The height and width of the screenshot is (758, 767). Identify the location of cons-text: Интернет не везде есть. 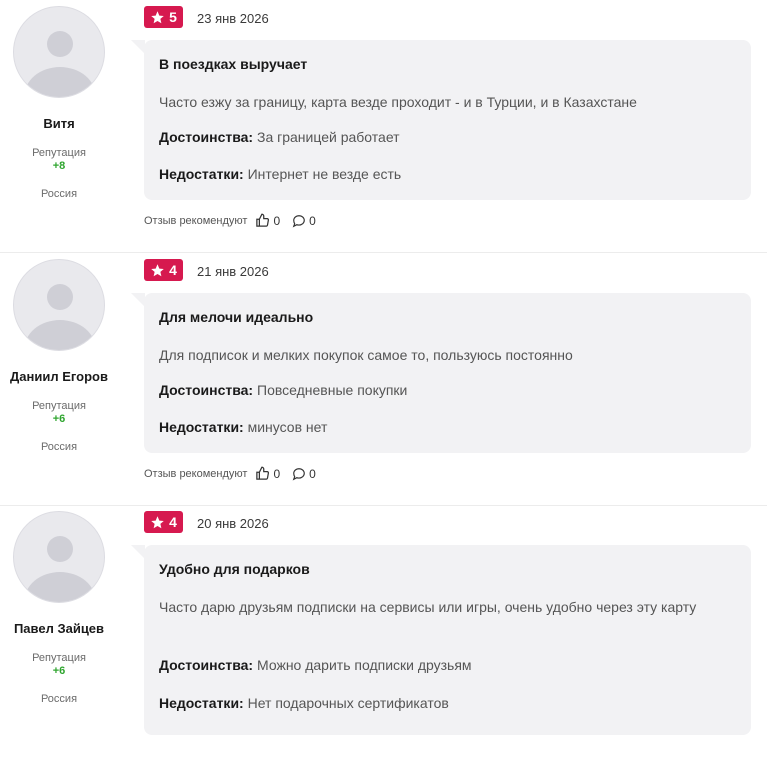
(324, 174).